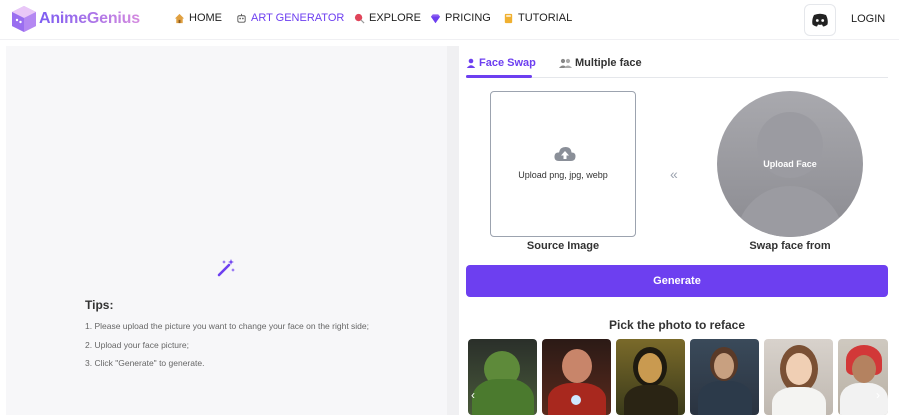  I want to click on swap-face-upload: Upload Face, so click(790, 164).